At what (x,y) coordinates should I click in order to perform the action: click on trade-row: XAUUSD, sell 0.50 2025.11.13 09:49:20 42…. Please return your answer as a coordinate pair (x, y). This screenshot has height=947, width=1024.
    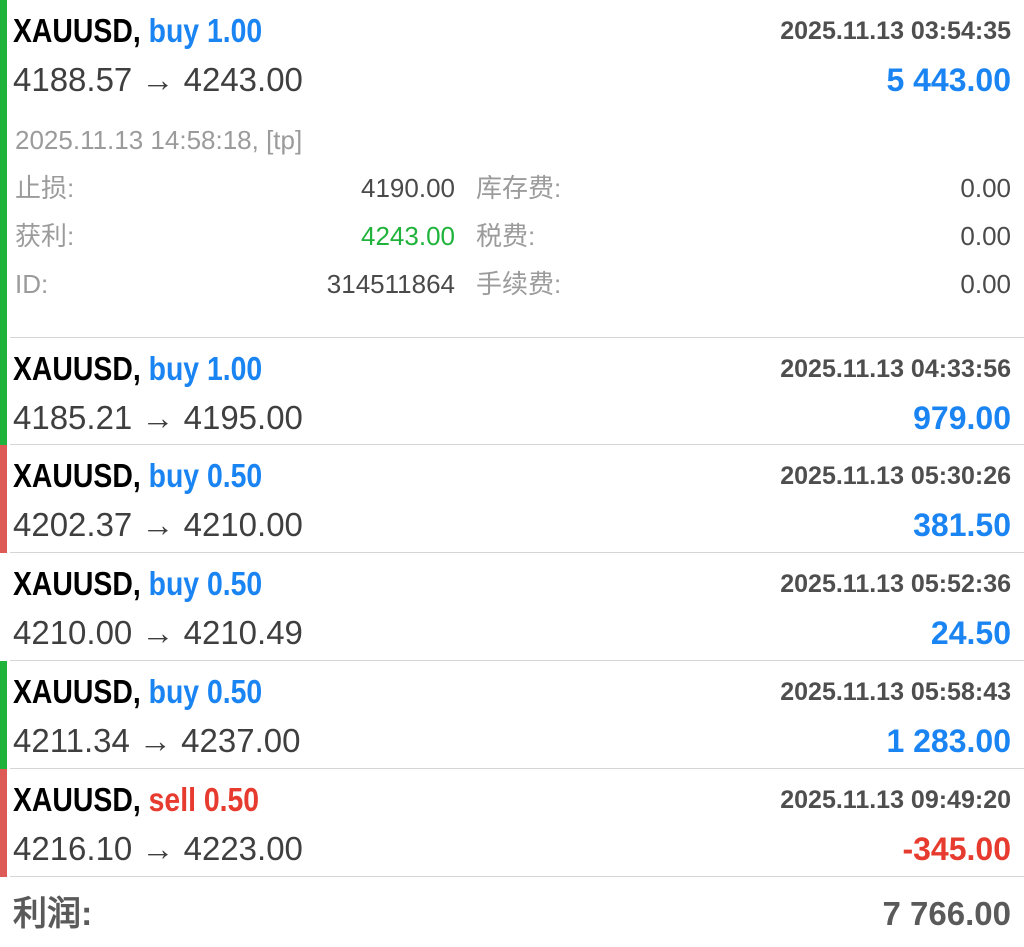
    Looking at the image, I should click on (512, 823).